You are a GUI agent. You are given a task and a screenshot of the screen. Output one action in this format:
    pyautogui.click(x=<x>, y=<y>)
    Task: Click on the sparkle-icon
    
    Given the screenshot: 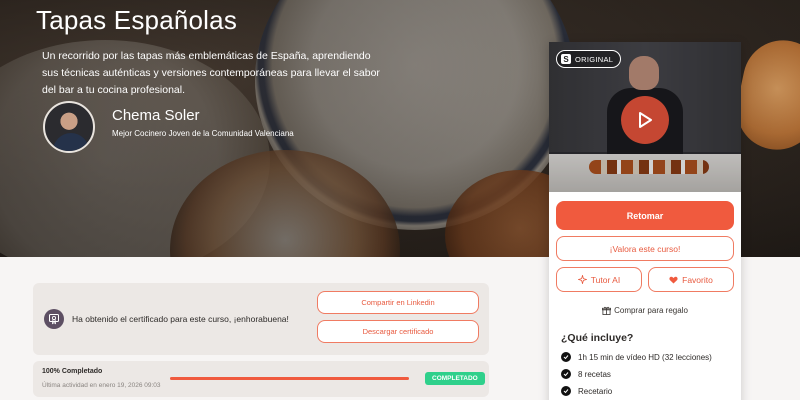 What is the action you would take?
    pyautogui.click(x=582, y=279)
    